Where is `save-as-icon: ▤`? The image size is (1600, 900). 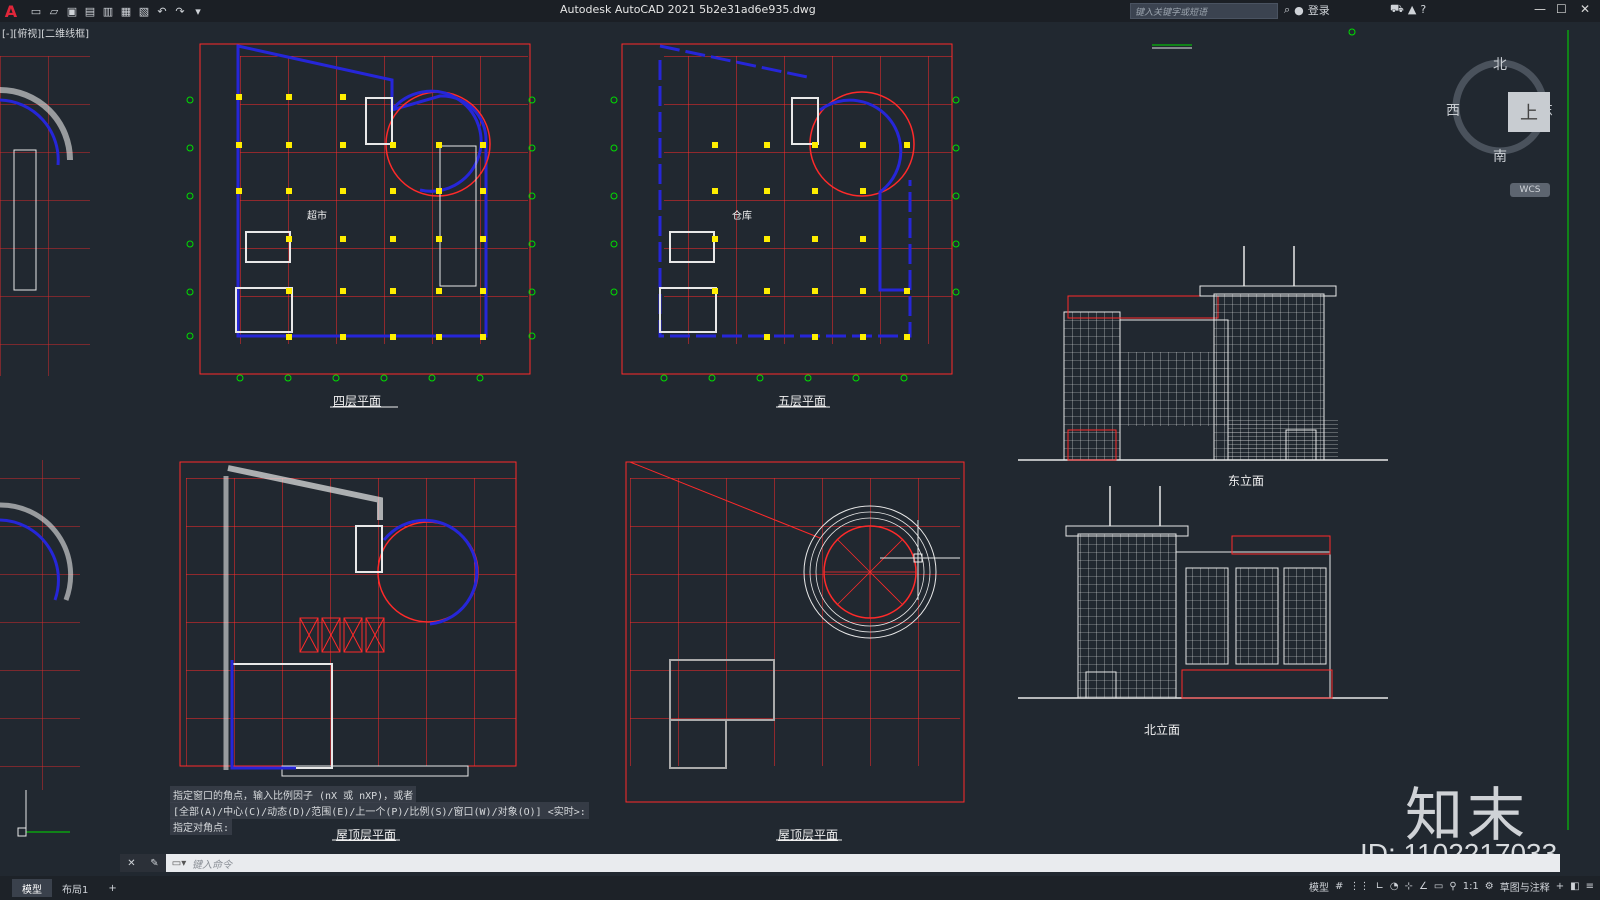 save-as-icon: ▤ is located at coordinates (90, 11).